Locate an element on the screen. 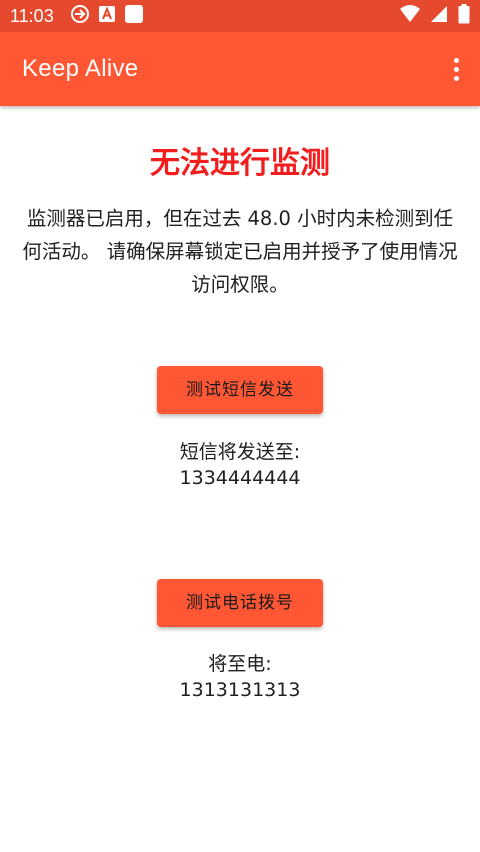  call-target-number: 1313131313 is located at coordinates (240, 690).